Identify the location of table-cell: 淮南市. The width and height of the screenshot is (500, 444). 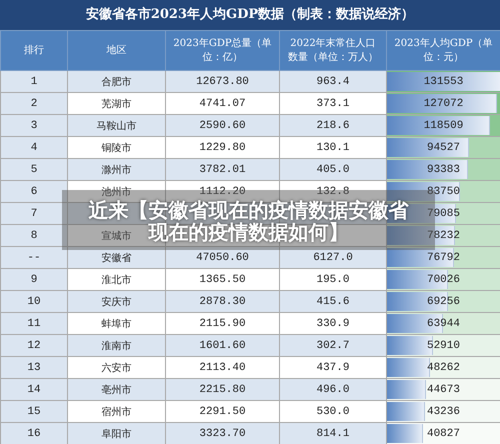
(117, 346).